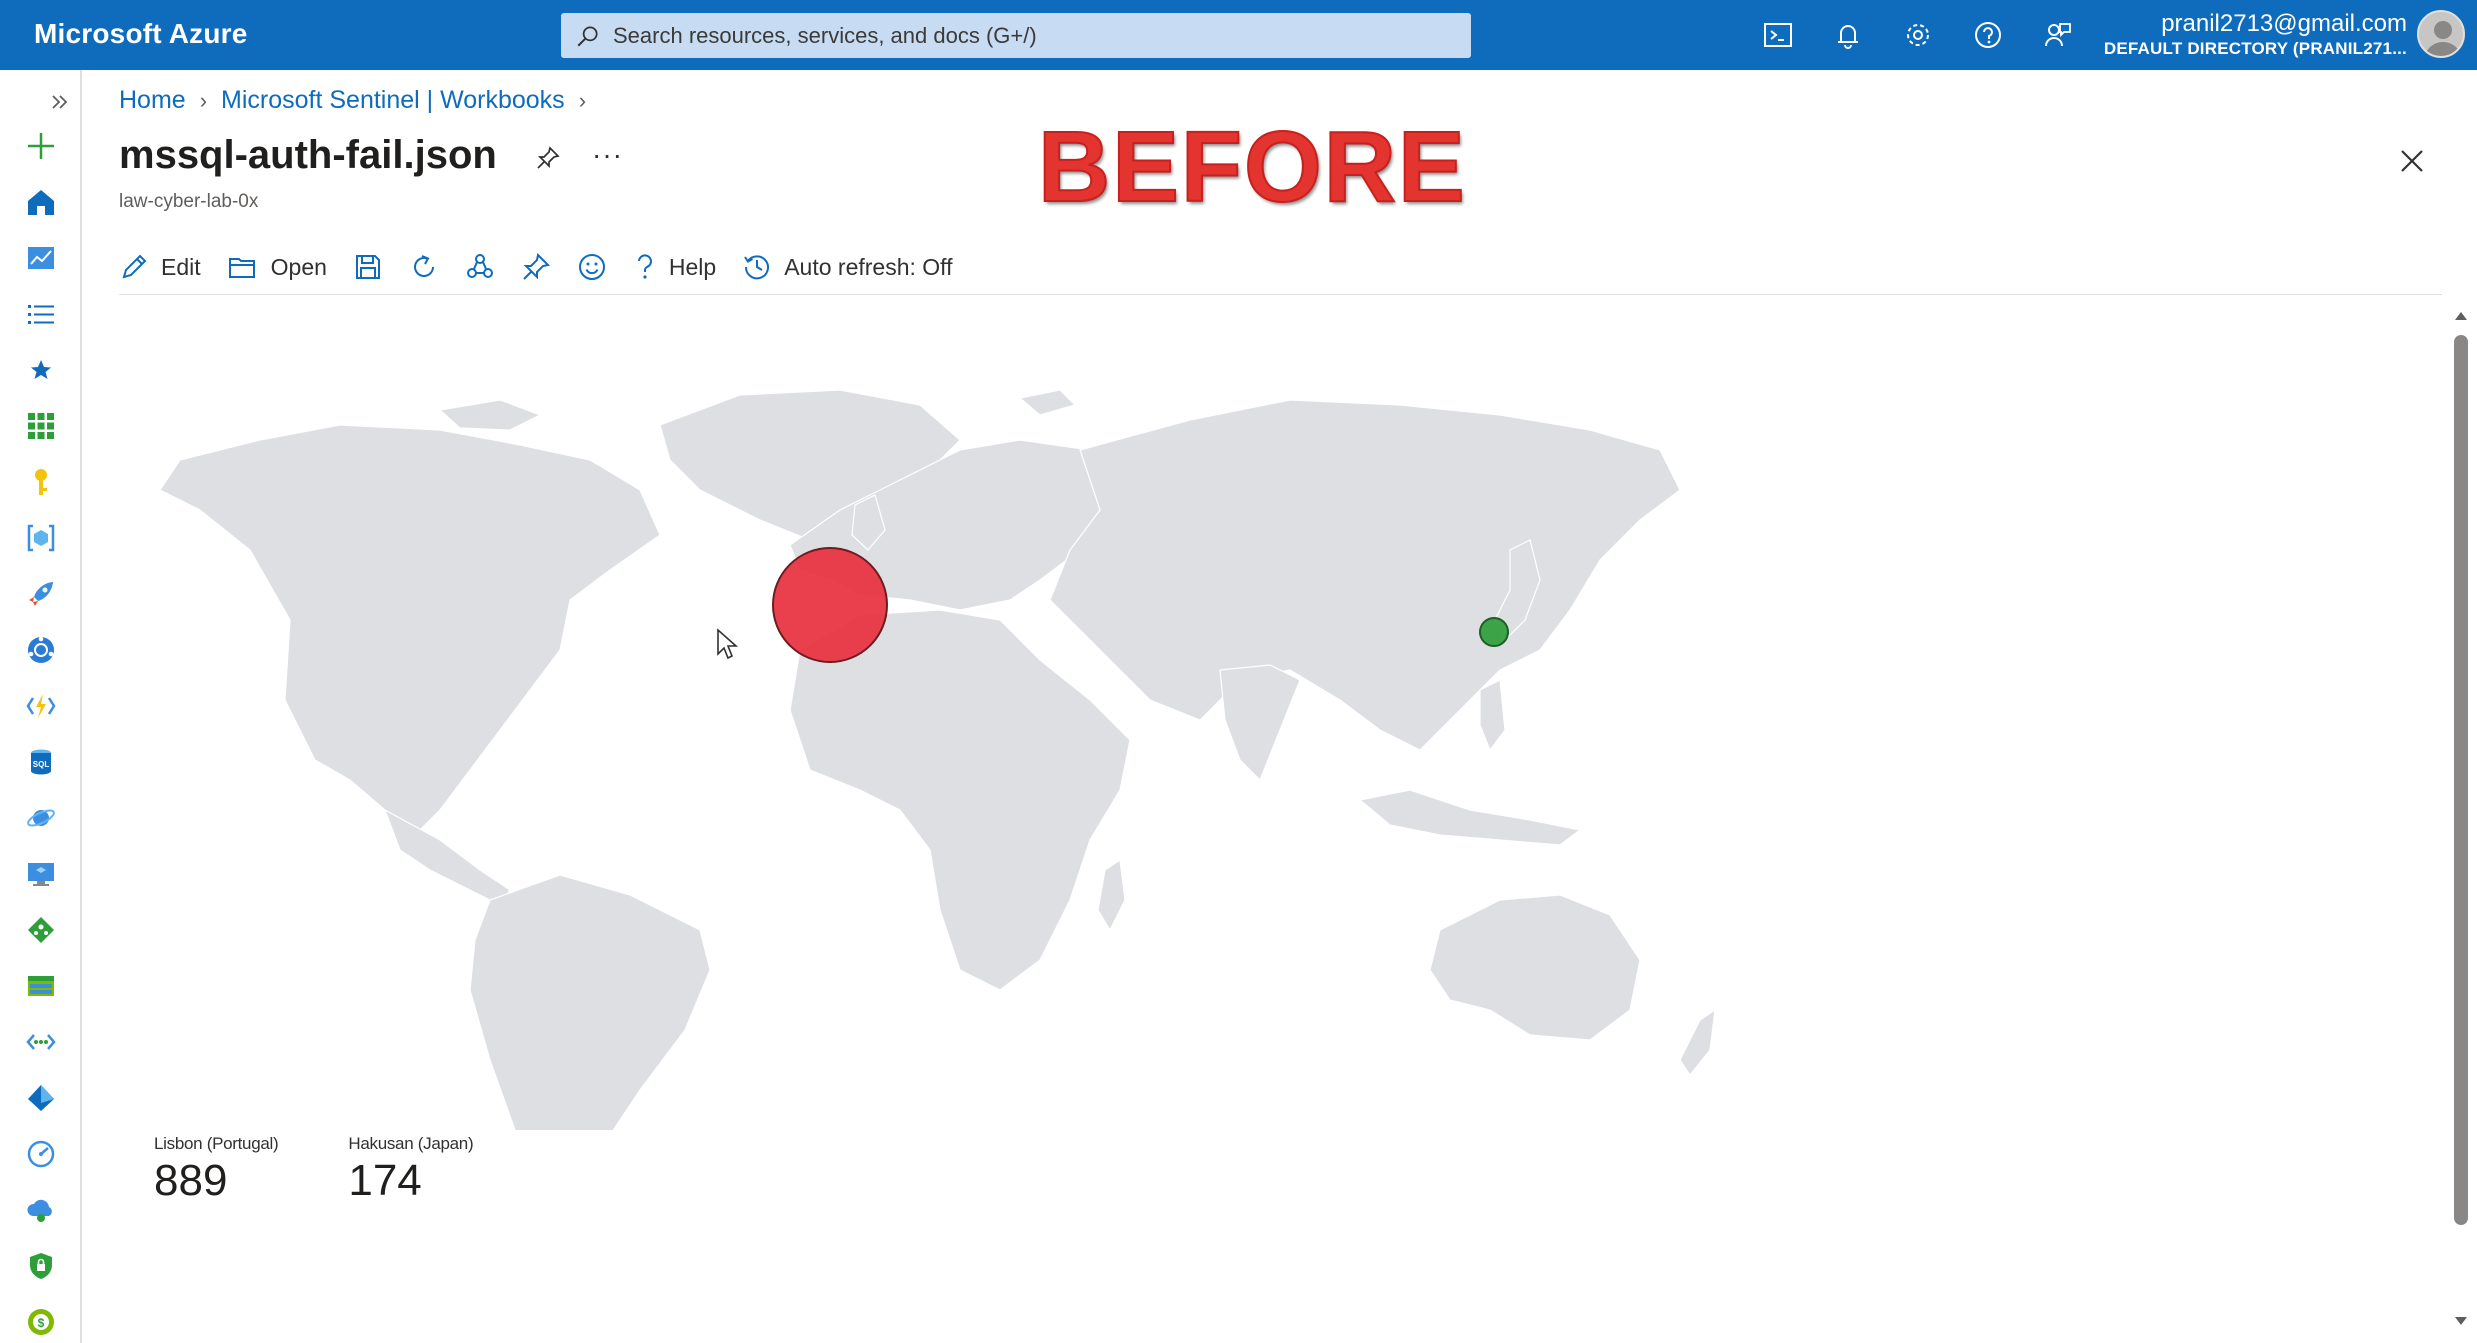 The height and width of the screenshot is (1343, 2477). Describe the element at coordinates (189, 201) in the screenshot. I see `page-subtitle: law-cyber-lab-0x` at that location.